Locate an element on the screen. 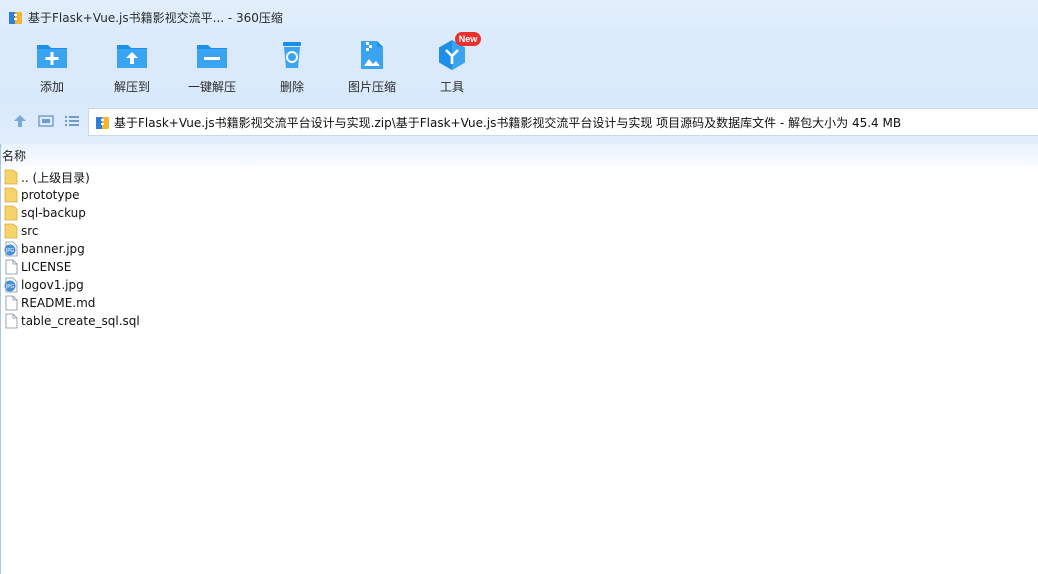 The width and height of the screenshot is (1038, 574). delete-button: 删除 is located at coordinates (292, 68).